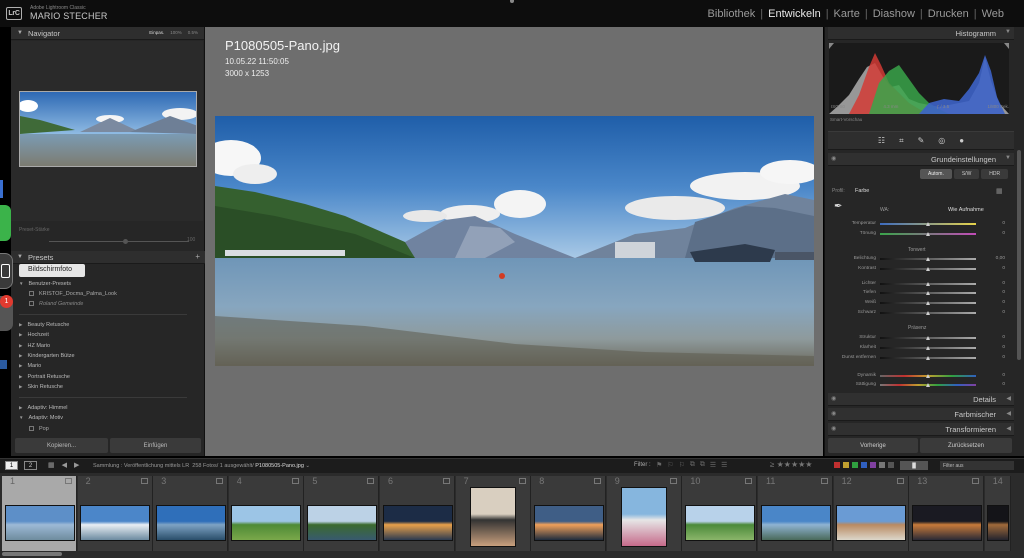 Image resolution: width=1024 pixels, height=558 pixels. I want to click on slider-knob-dynamik, so click(927, 376).